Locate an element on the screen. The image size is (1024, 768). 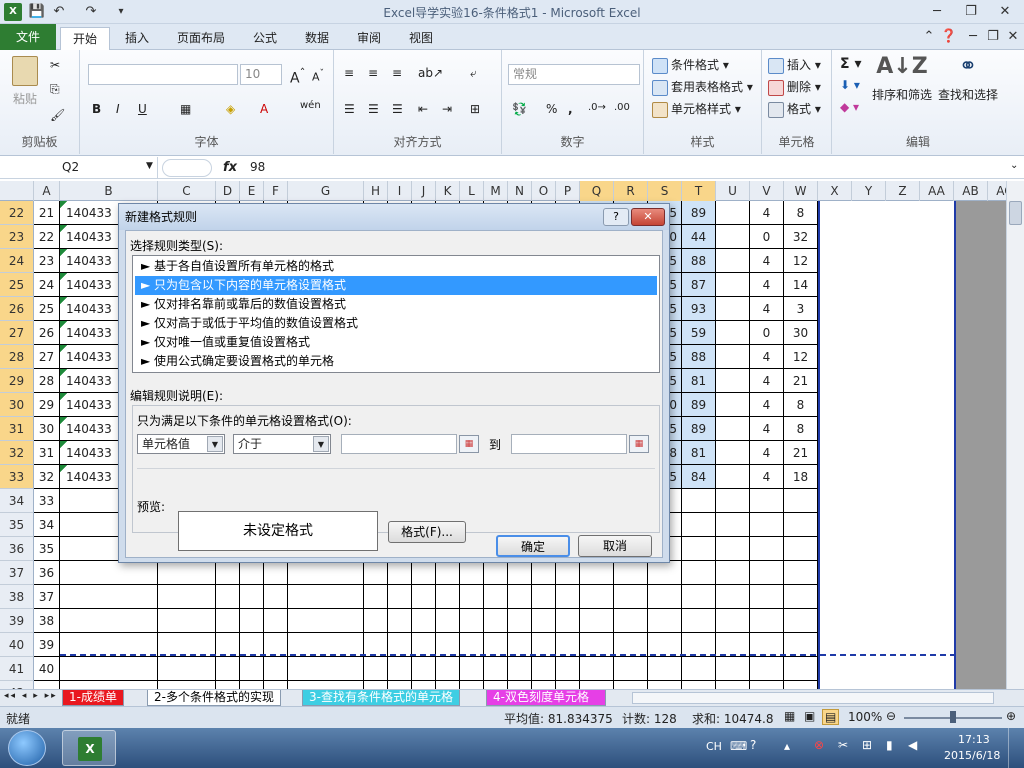
cell: 29 is located at coordinates (47, 405).